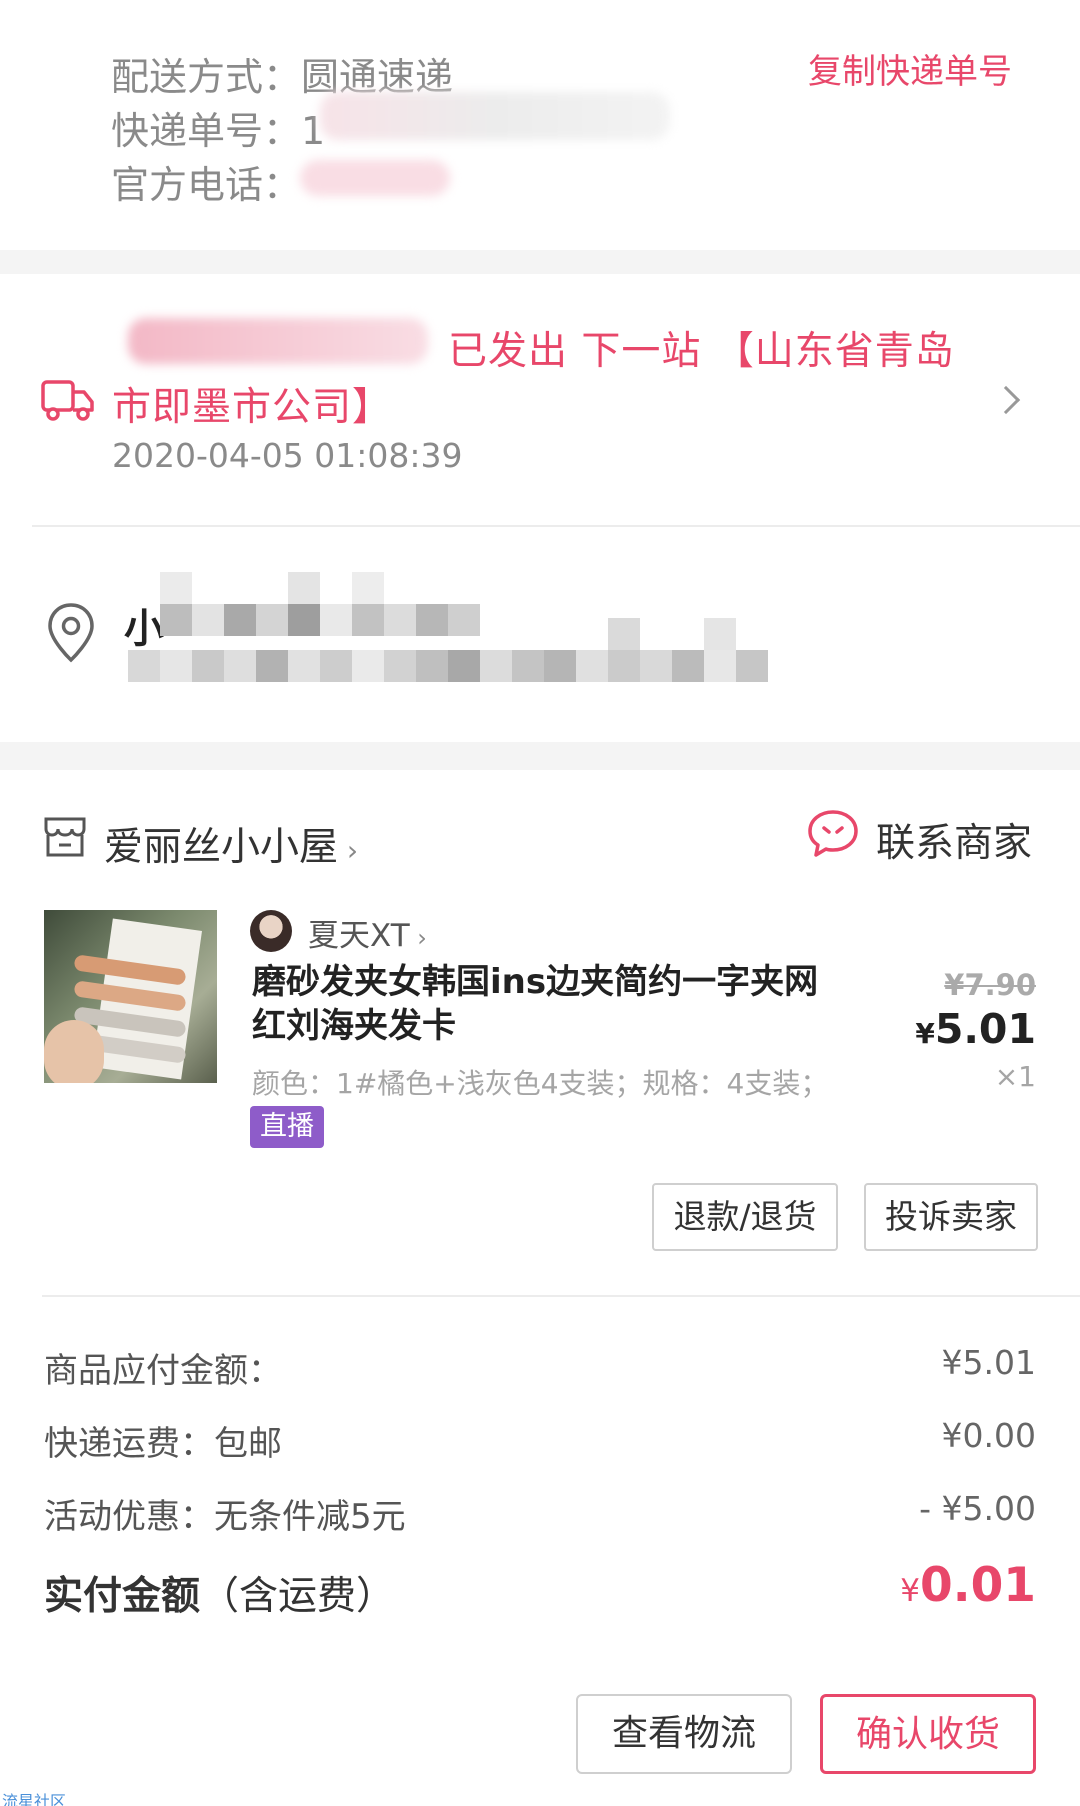 This screenshot has height=1806, width=1080. What do you see at coordinates (252, 407) in the screenshot?
I see `logistics-status-line2: 市即墨市公司】` at bounding box center [252, 407].